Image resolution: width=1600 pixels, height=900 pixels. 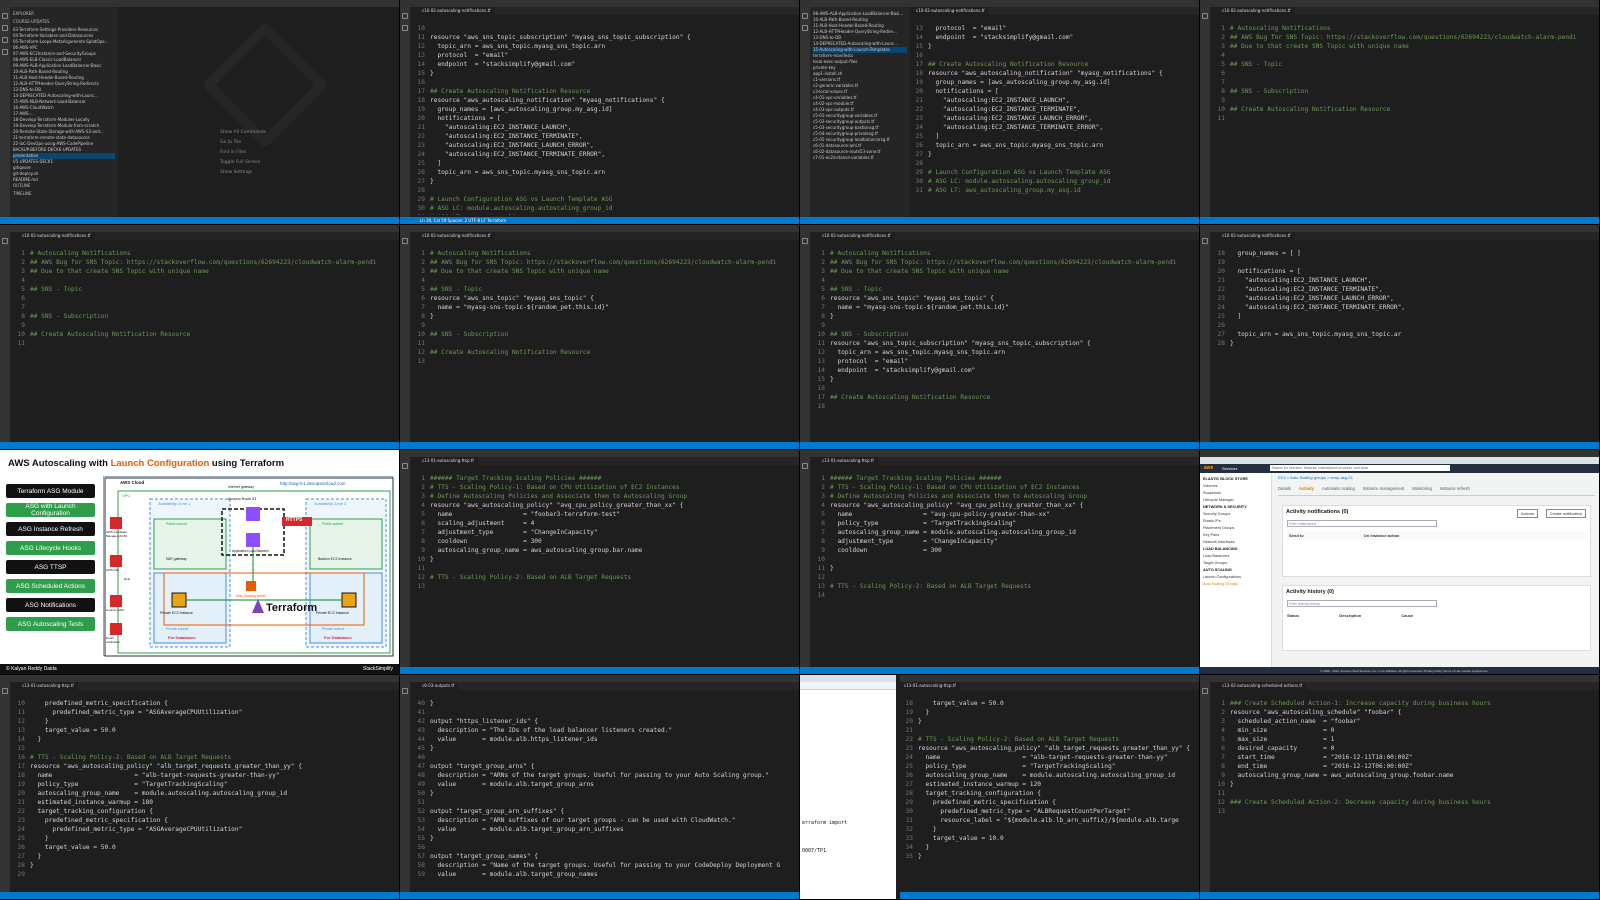 I want to click on sidebar-item: Snapshots, so click(x=1235, y=493).